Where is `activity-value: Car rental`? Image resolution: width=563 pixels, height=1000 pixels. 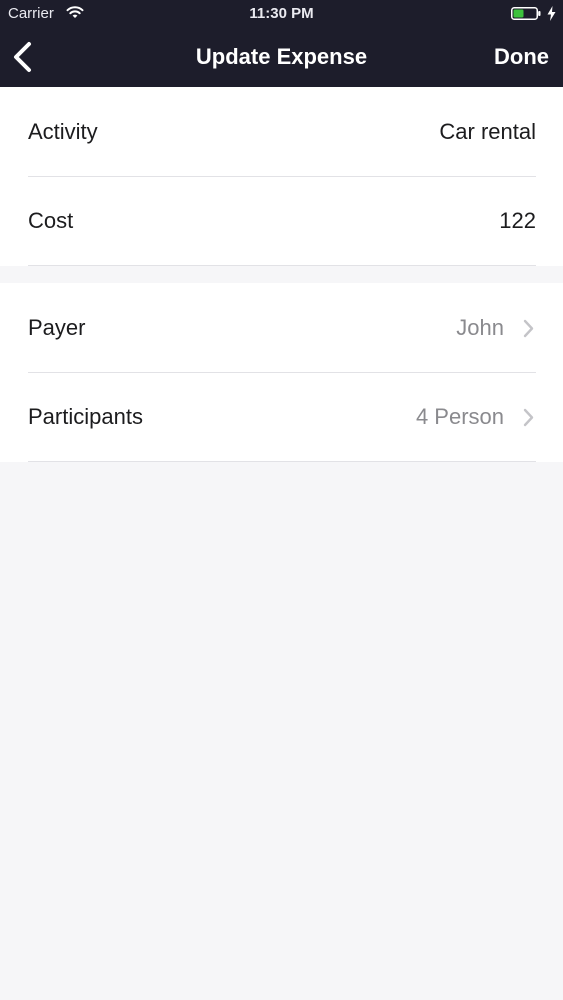
activity-value: Car rental is located at coordinates (487, 132).